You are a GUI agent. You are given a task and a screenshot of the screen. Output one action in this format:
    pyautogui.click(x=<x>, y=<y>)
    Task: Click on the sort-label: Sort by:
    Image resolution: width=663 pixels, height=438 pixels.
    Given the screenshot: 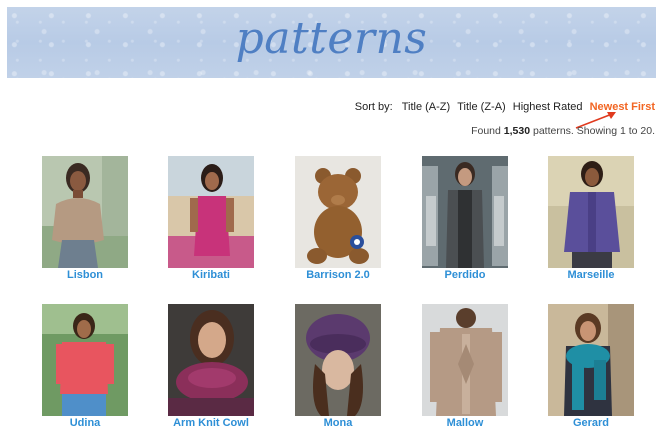 What is the action you would take?
    pyautogui.click(x=373, y=107)
    